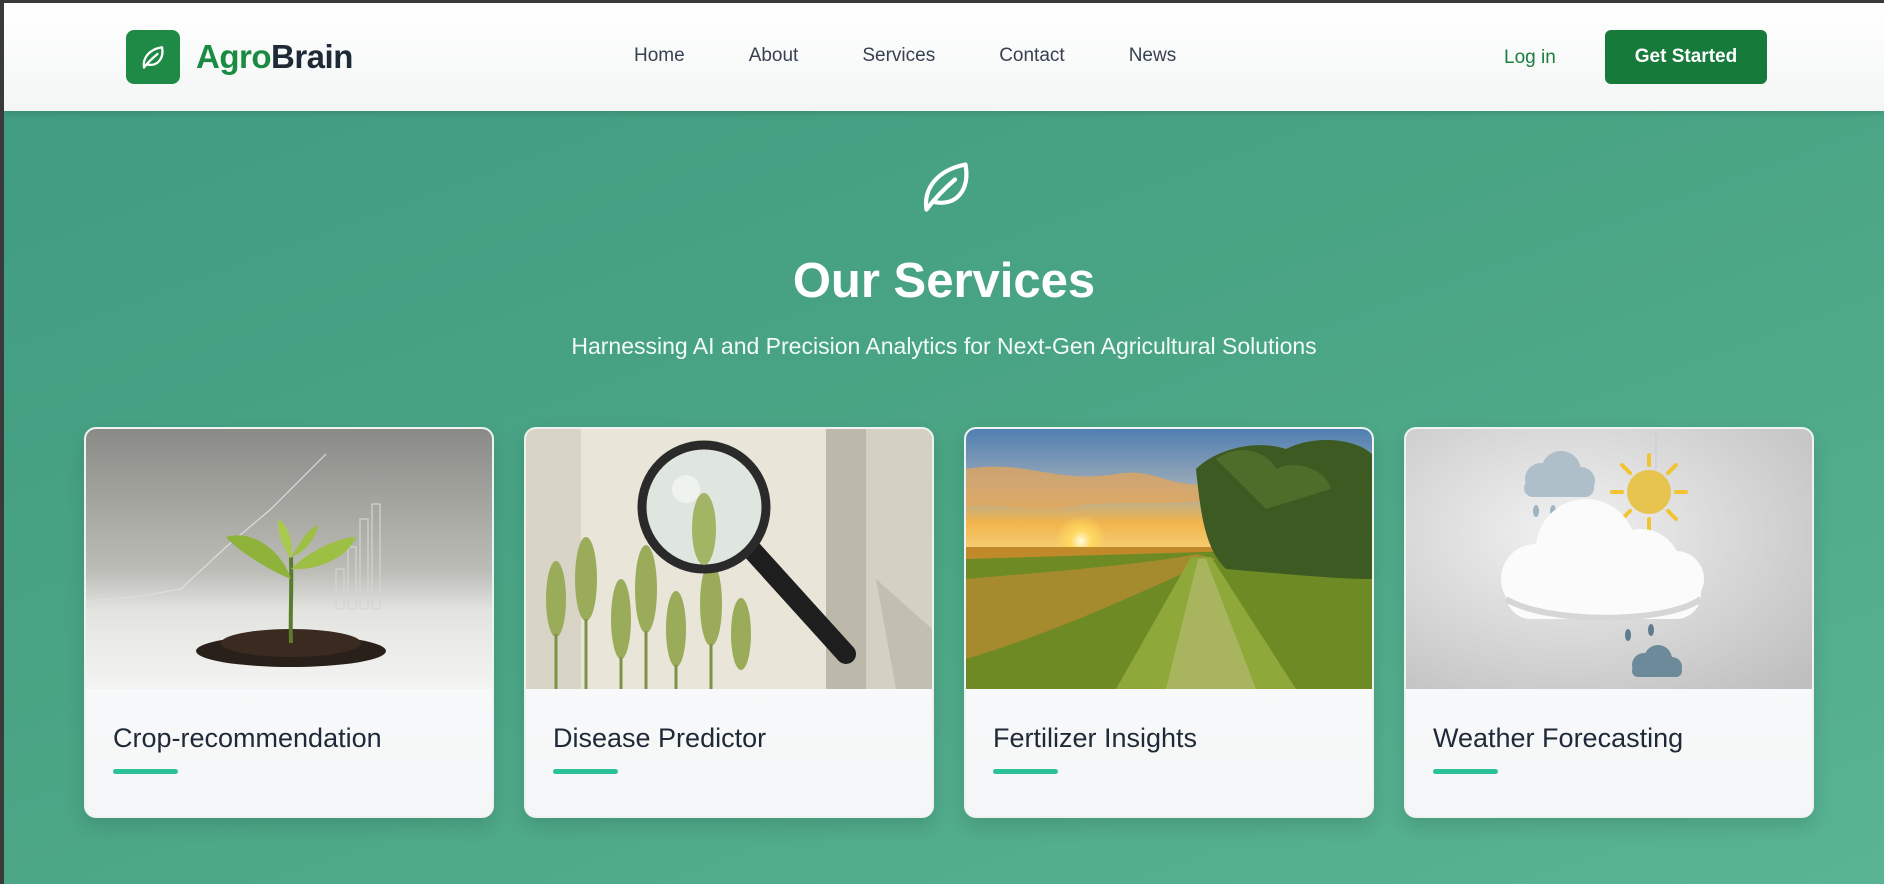 The height and width of the screenshot is (884, 1884). What do you see at coordinates (289, 559) in the screenshot?
I see `seedling-growth-chart-image` at bounding box center [289, 559].